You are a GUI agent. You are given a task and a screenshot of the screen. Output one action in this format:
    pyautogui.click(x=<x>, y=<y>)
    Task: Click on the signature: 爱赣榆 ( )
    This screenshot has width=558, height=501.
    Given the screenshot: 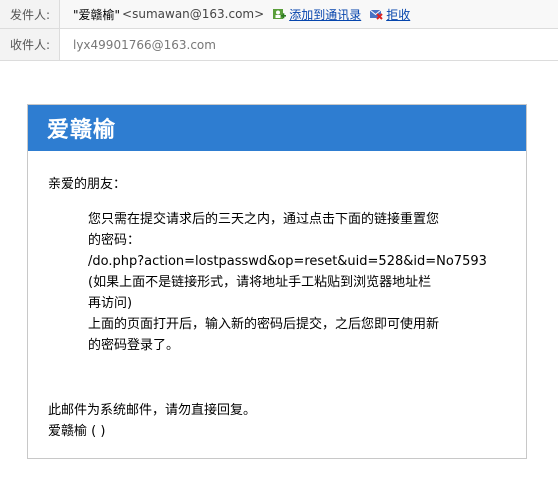 What is the action you would take?
    pyautogui.click(x=77, y=431)
    